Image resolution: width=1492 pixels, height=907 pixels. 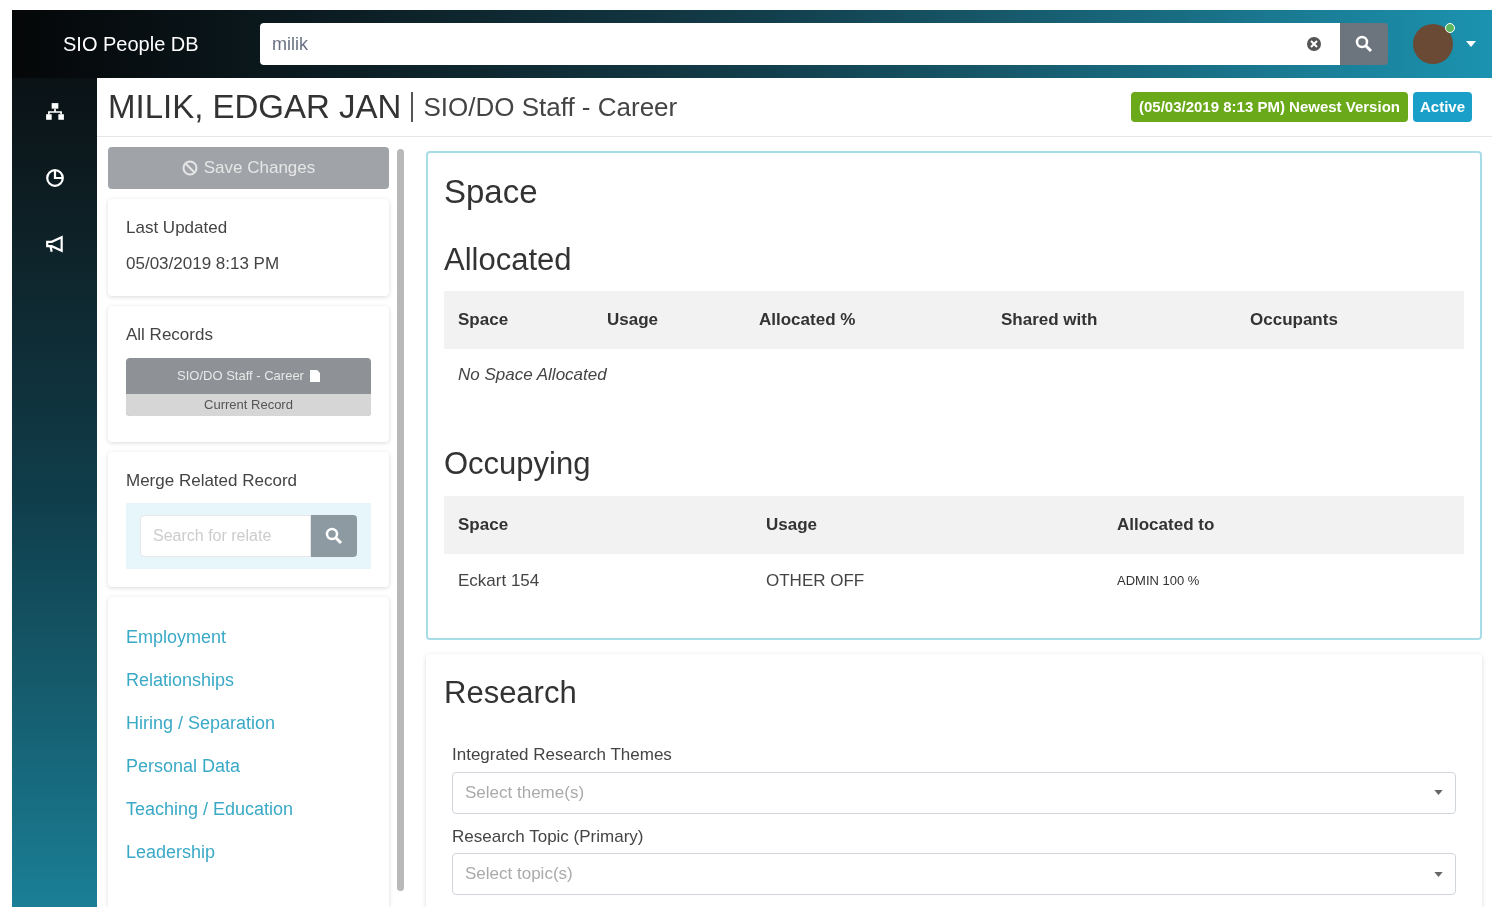 What do you see at coordinates (816, 580) in the screenshot?
I see `table-cell-text: OTHER OFF` at bounding box center [816, 580].